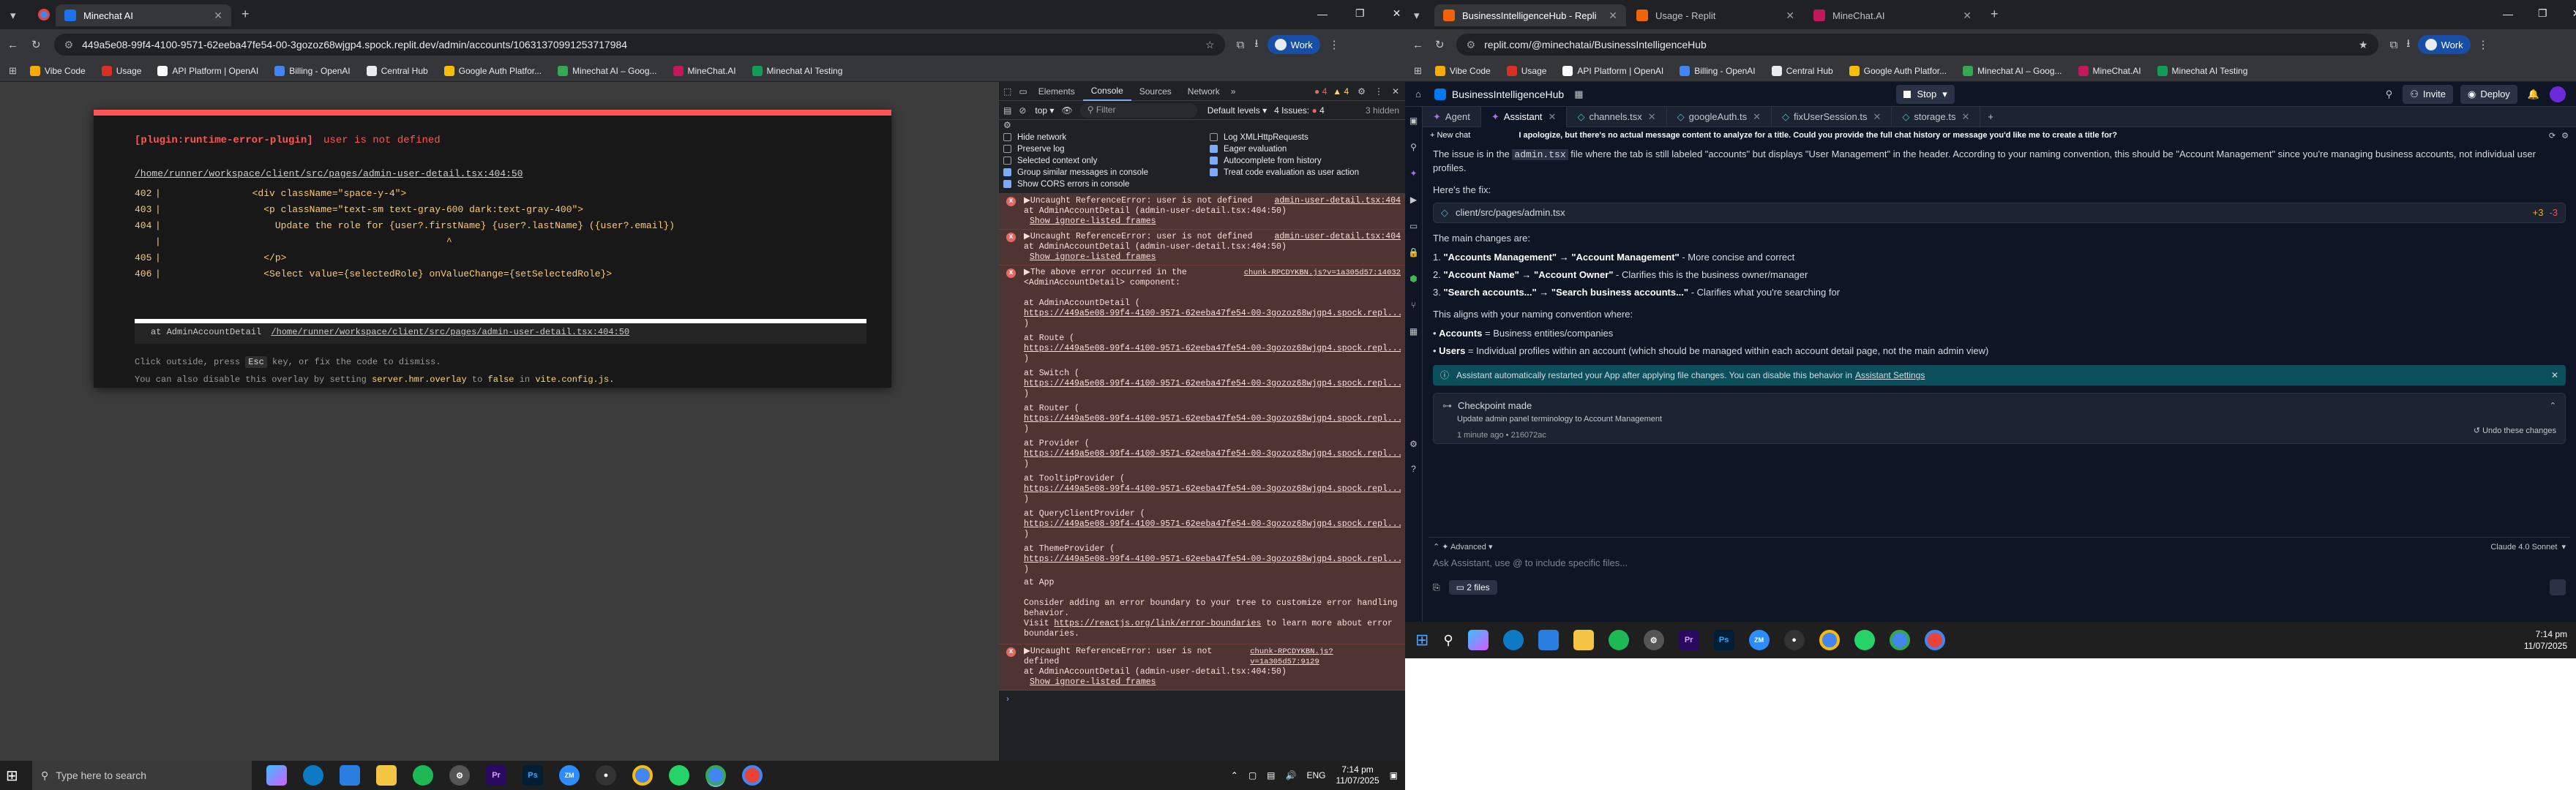 This screenshot has height=790, width=2576. I want to click on repl-name: BusinessIntelligenceHub, so click(1508, 94).